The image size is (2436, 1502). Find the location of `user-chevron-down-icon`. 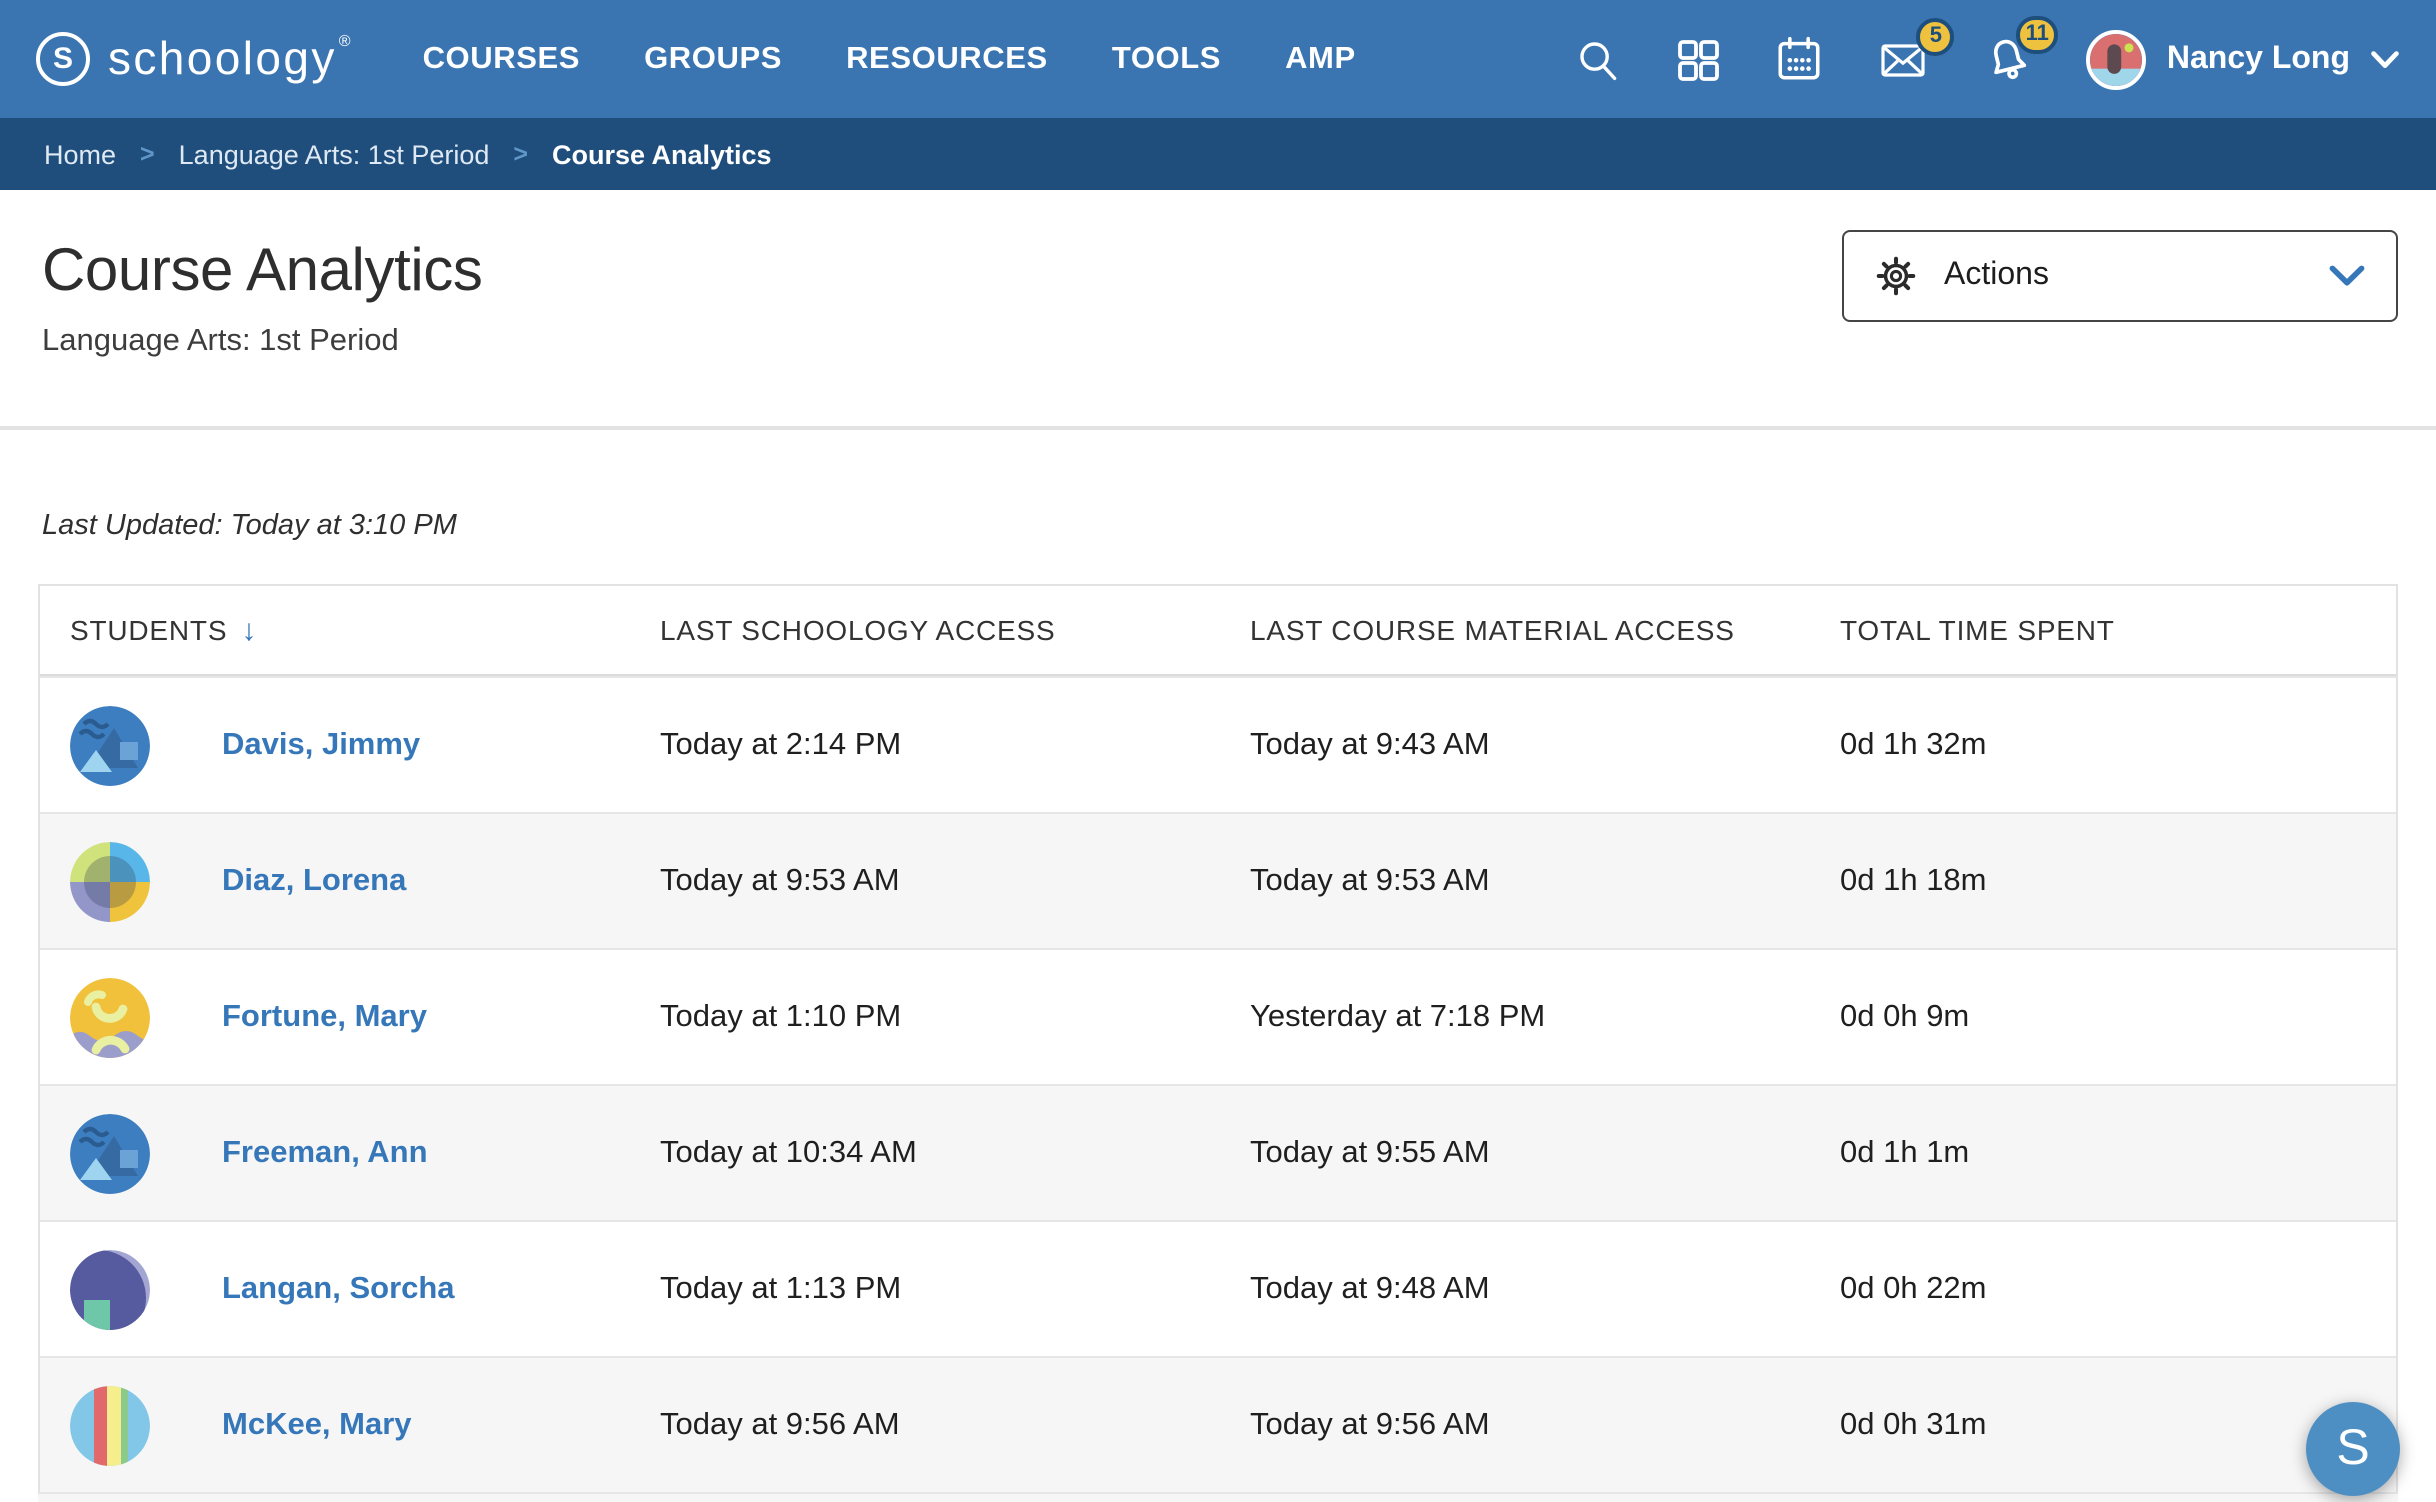

user-chevron-down-icon is located at coordinates (2385, 59).